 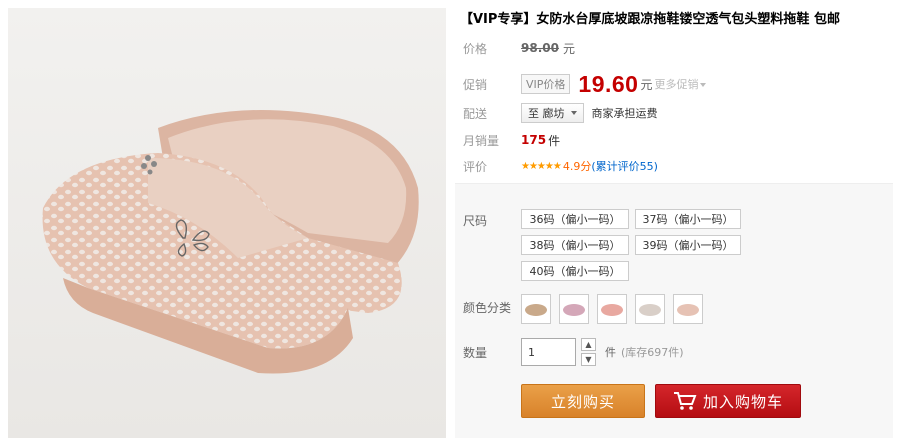 What do you see at coordinates (652, 352) in the screenshot?
I see `stock-count: (库存697件)` at bounding box center [652, 352].